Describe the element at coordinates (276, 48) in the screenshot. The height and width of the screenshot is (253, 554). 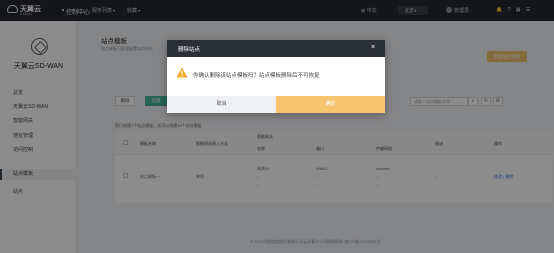
I see `dialog-header: 删除站点 ×` at that location.